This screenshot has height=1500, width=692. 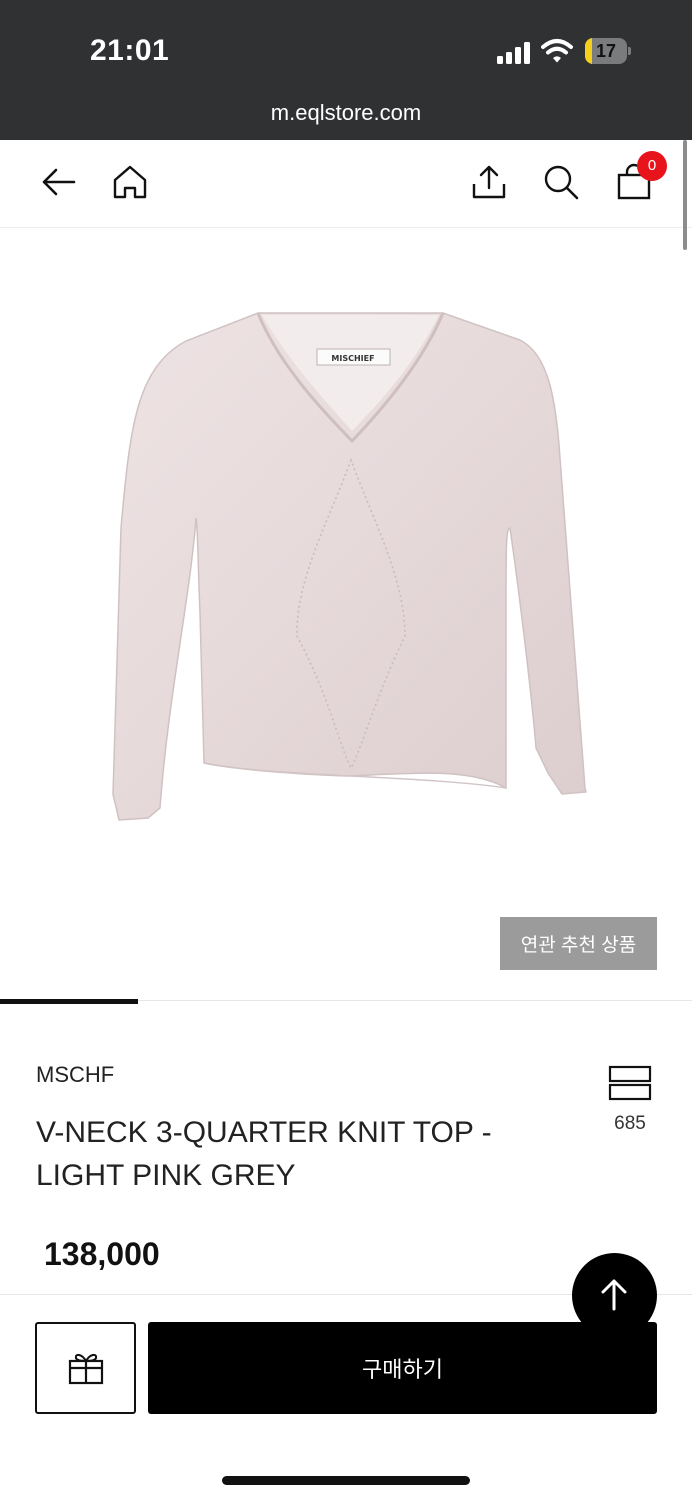 What do you see at coordinates (75, 1075) in the screenshot?
I see `product-brand: MSCHF` at bounding box center [75, 1075].